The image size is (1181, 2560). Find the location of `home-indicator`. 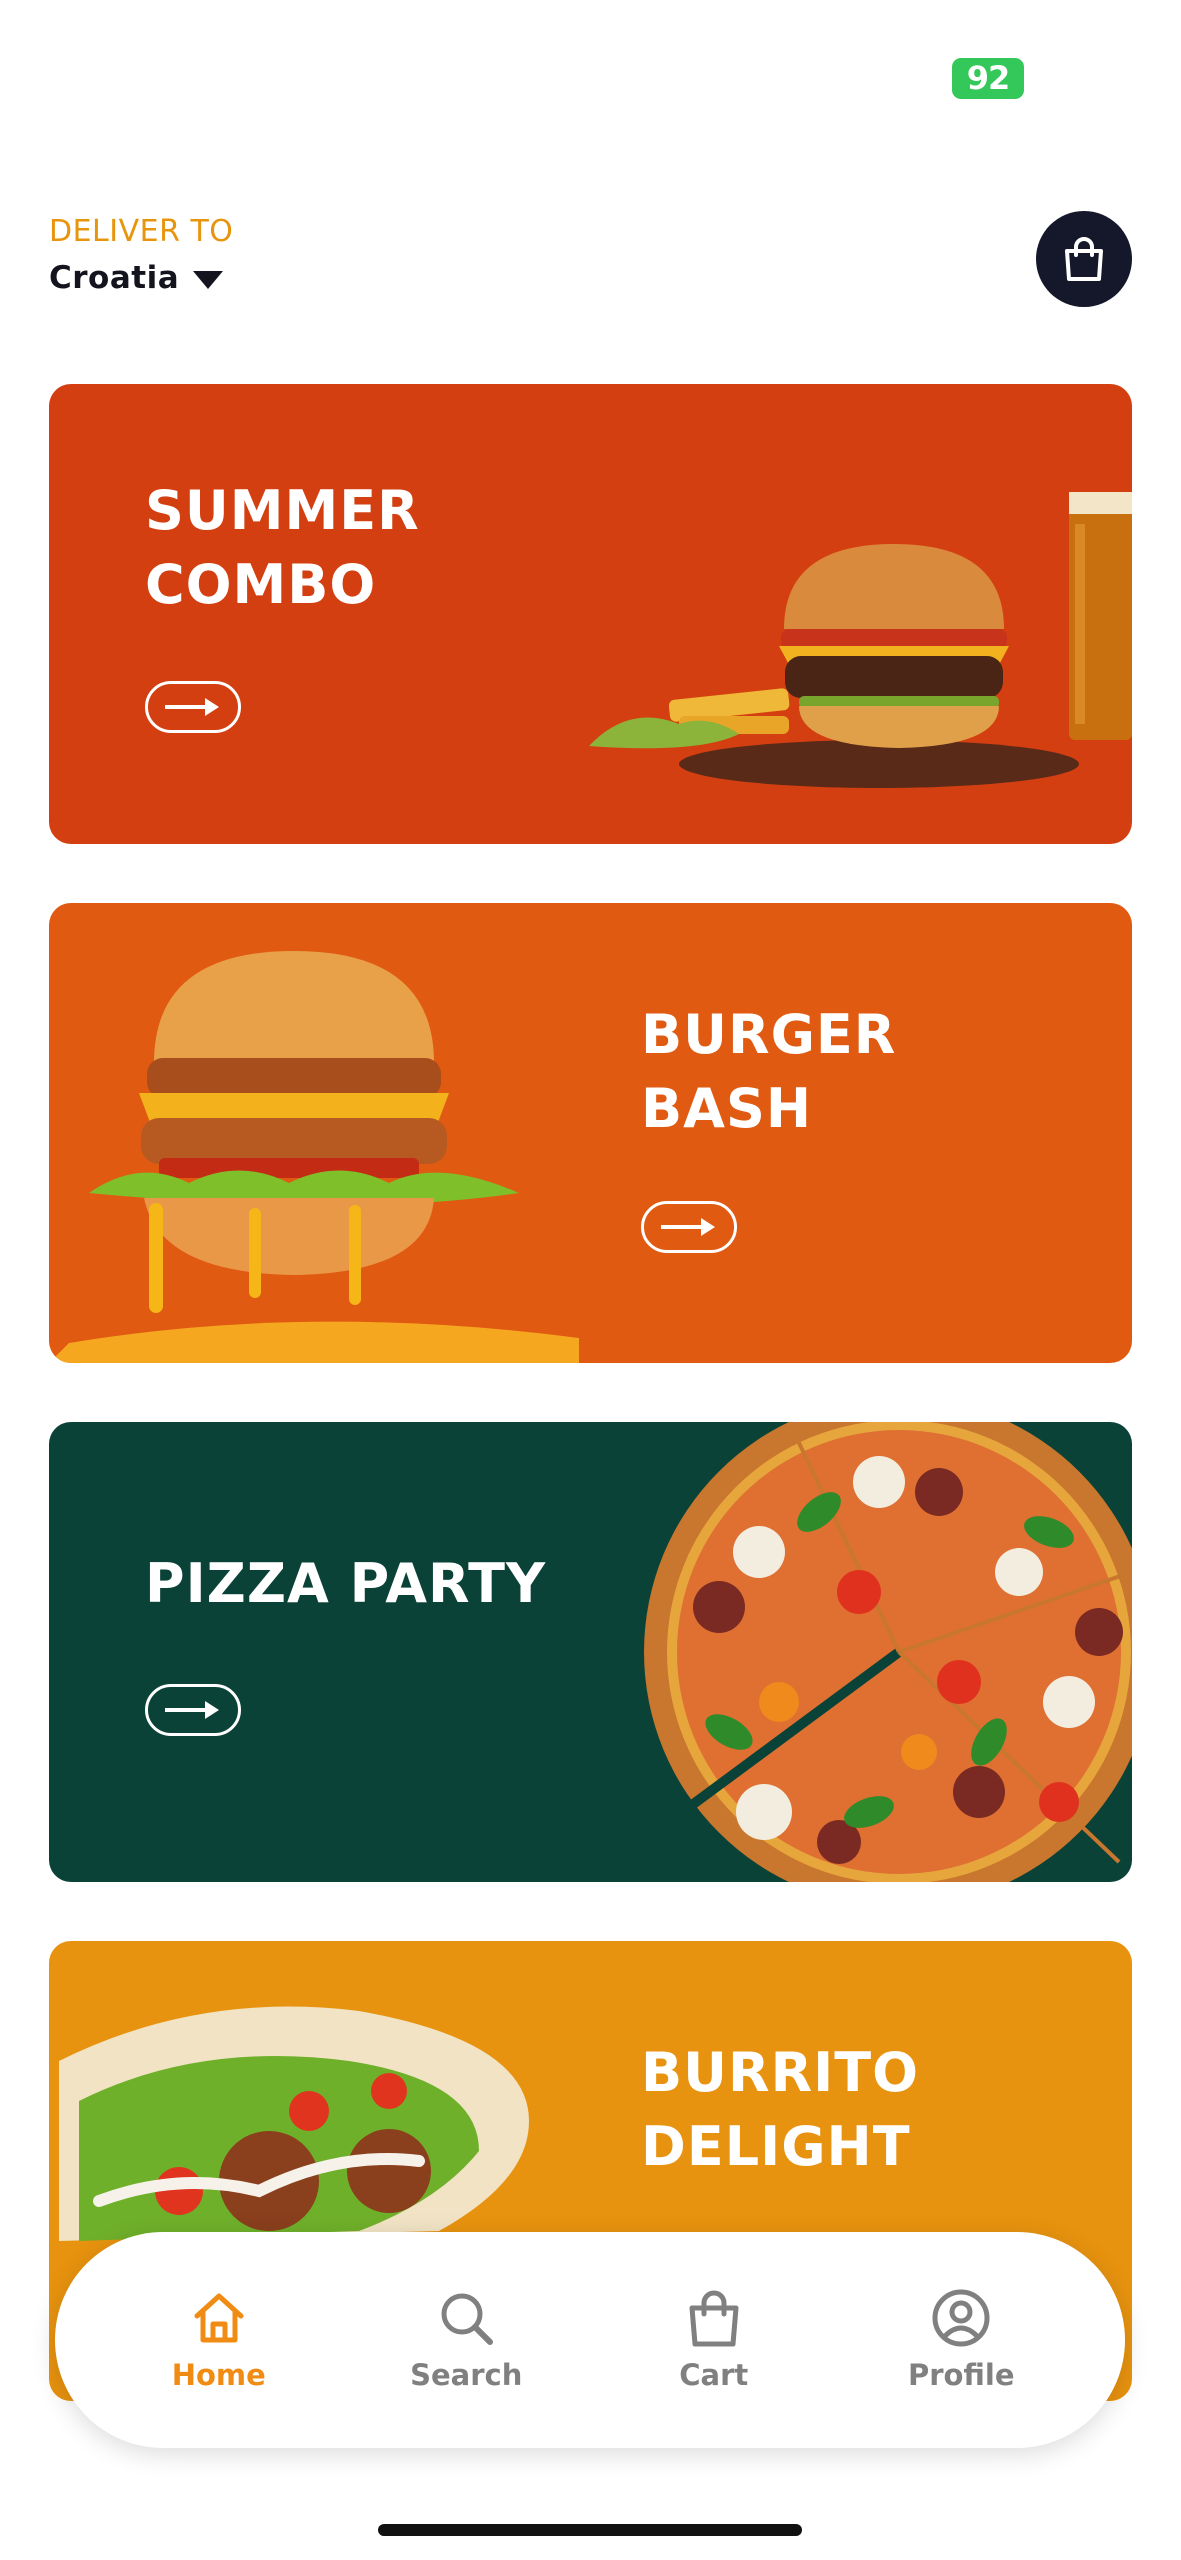

home-indicator is located at coordinates (590, 2530).